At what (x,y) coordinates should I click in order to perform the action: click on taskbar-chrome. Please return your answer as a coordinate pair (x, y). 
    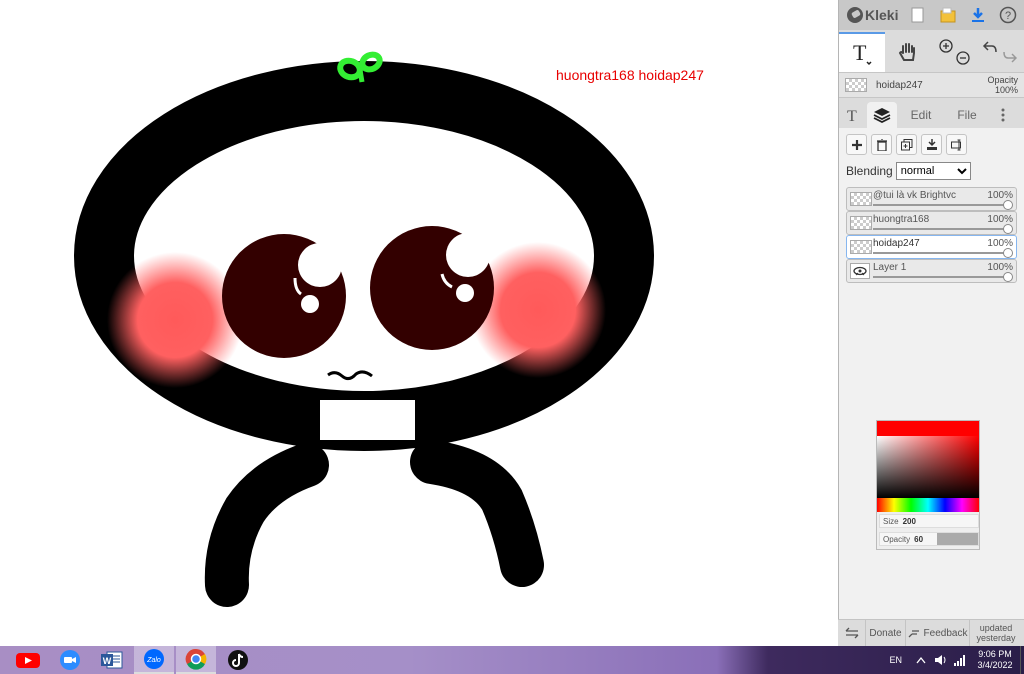
    Looking at the image, I should click on (196, 660).